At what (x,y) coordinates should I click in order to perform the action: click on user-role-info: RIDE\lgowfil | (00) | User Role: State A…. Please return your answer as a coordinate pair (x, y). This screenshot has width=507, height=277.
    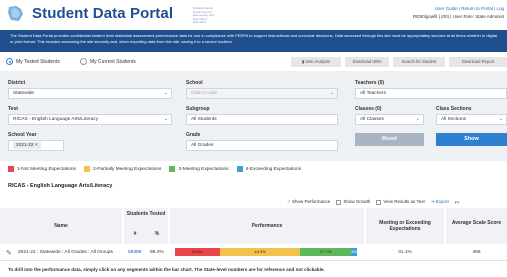
    Looking at the image, I should click on (458, 16).